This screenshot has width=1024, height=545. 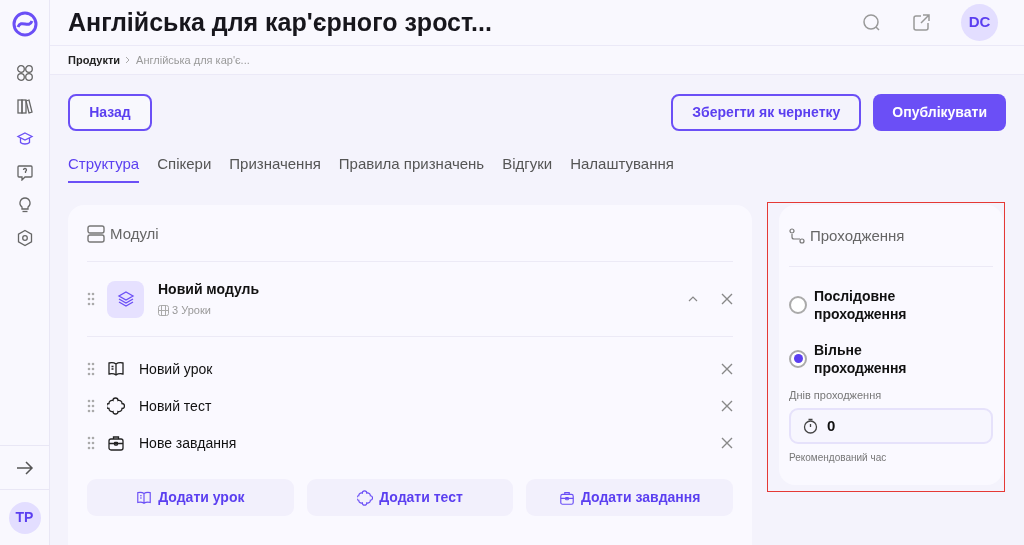 What do you see at coordinates (979, 23) in the screenshot?
I see `user-avatar: DC` at bounding box center [979, 23].